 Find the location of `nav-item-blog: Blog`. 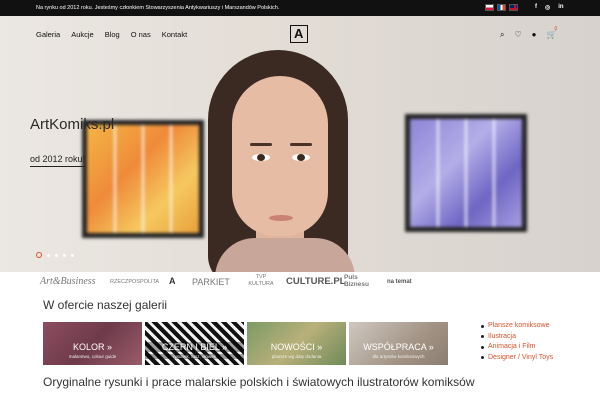

nav-item-blog: Blog is located at coordinates (112, 34).